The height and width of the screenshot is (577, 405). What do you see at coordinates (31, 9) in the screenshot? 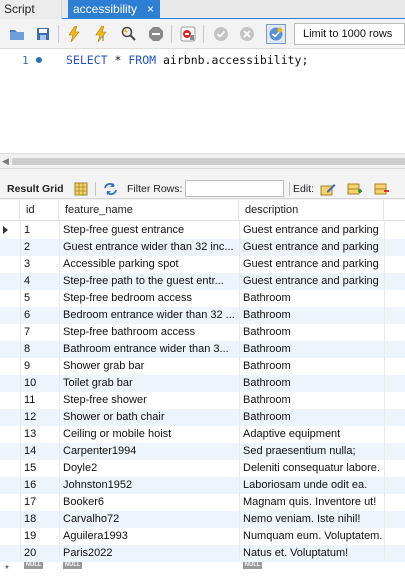
I see `tab-script: Script` at bounding box center [31, 9].